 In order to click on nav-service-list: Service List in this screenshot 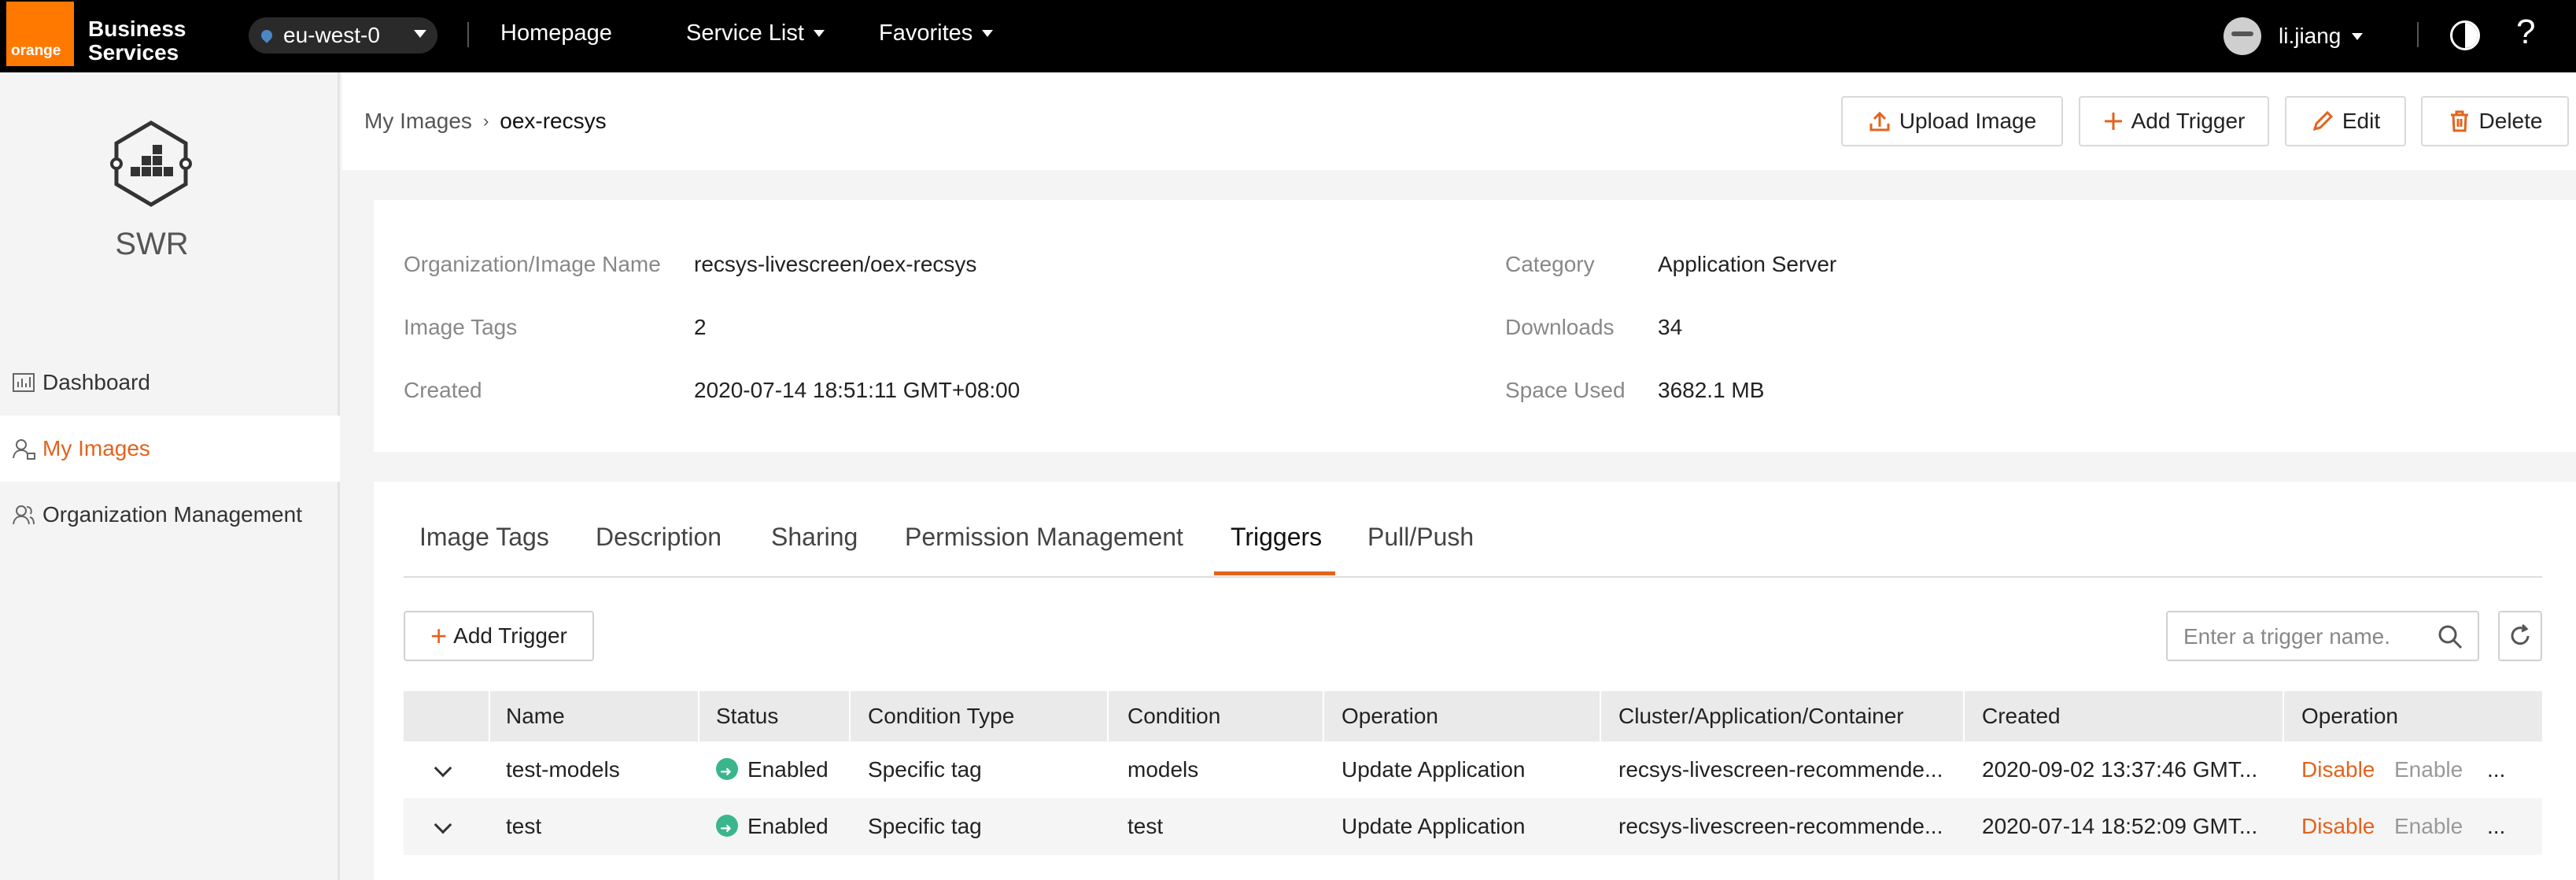, I will do `click(755, 33)`.